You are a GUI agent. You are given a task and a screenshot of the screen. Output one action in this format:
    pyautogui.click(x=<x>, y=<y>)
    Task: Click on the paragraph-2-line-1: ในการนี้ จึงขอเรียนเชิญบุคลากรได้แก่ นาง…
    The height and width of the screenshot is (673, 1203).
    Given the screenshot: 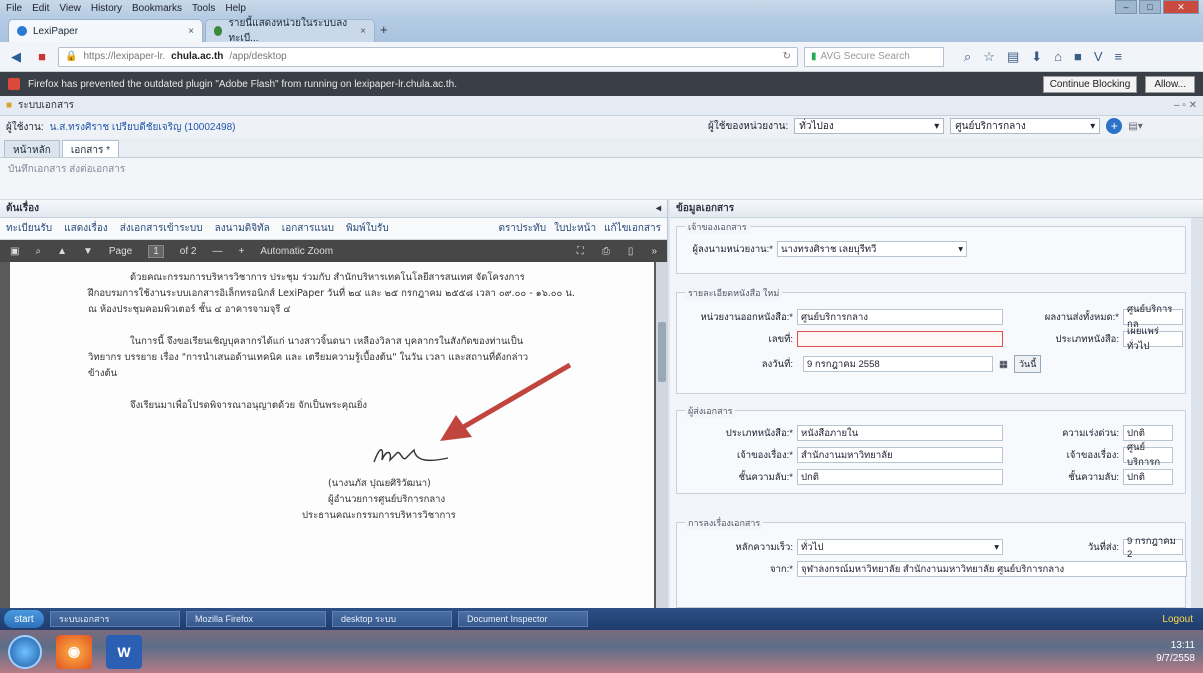 What is the action you would take?
    pyautogui.click(x=327, y=341)
    